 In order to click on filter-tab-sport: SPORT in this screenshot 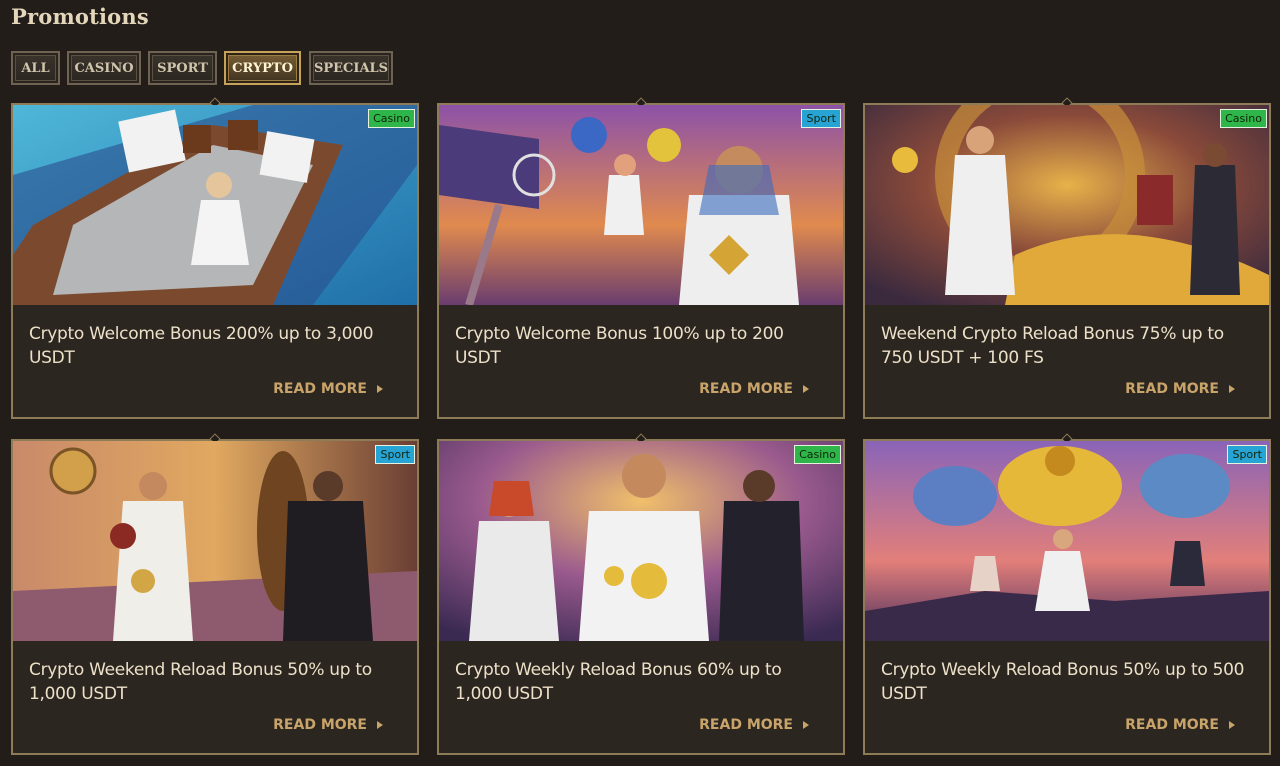, I will do `click(182, 68)`.